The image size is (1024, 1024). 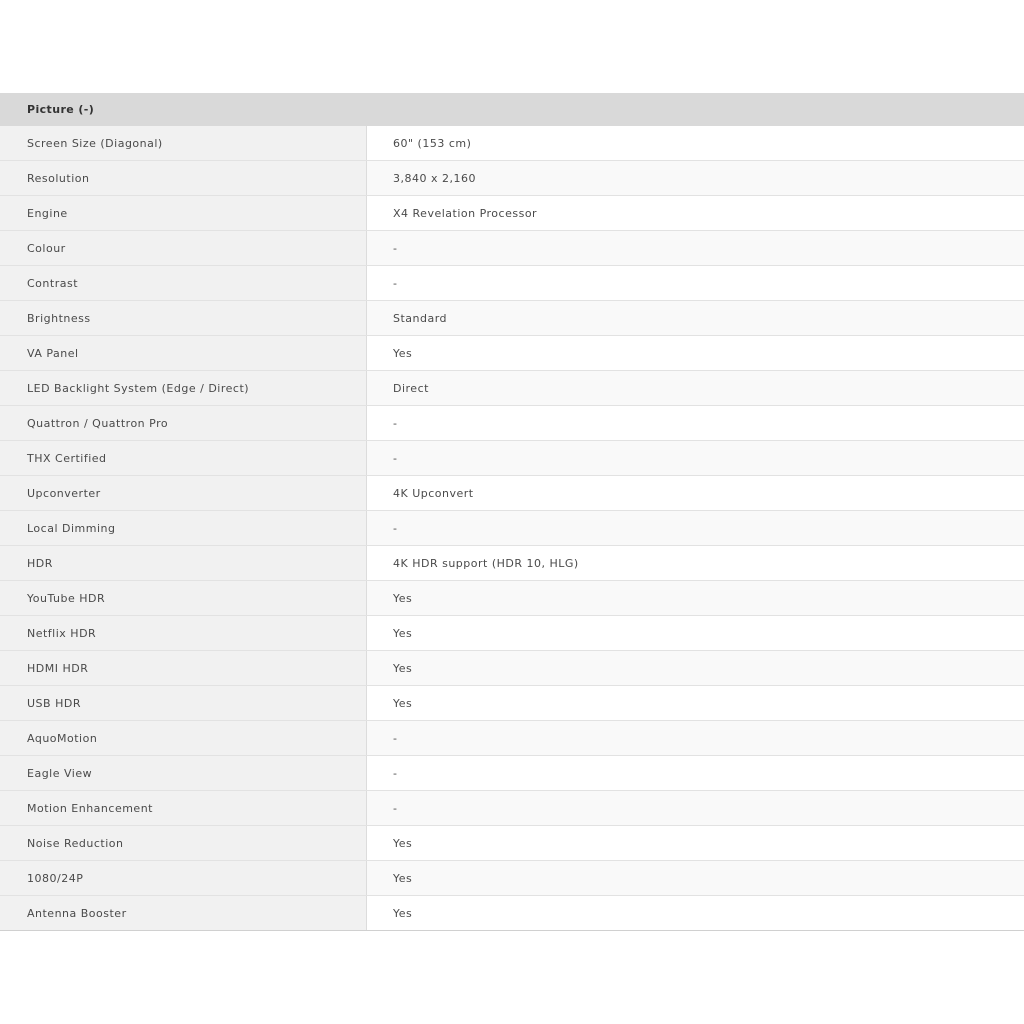 I want to click on spec-label: Engine, so click(x=183, y=213).